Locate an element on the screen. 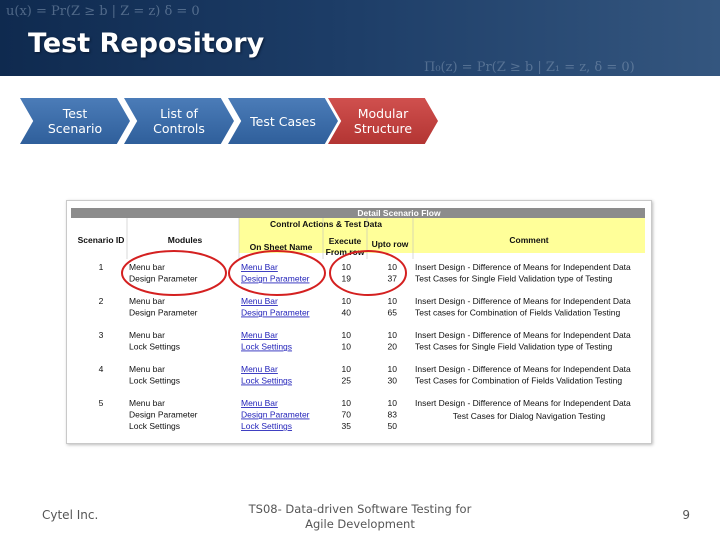  step-label: Test Scenario is located at coordinates (75, 121).